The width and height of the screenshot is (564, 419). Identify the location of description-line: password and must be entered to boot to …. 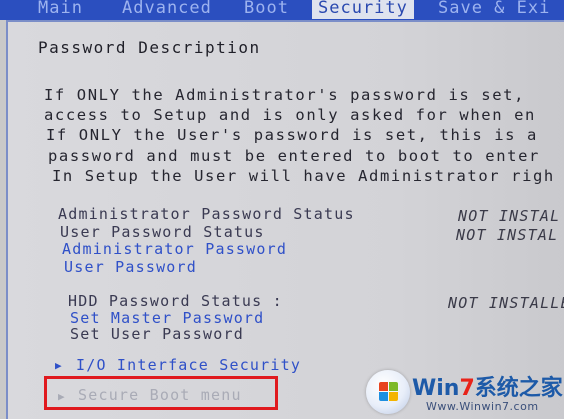
(294, 156).